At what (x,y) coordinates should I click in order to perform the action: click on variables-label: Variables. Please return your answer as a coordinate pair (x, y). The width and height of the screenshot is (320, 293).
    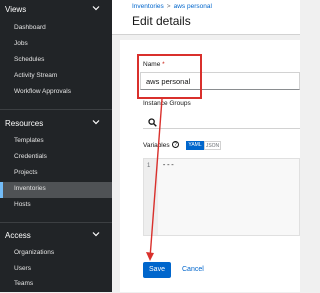
    Looking at the image, I should click on (156, 145).